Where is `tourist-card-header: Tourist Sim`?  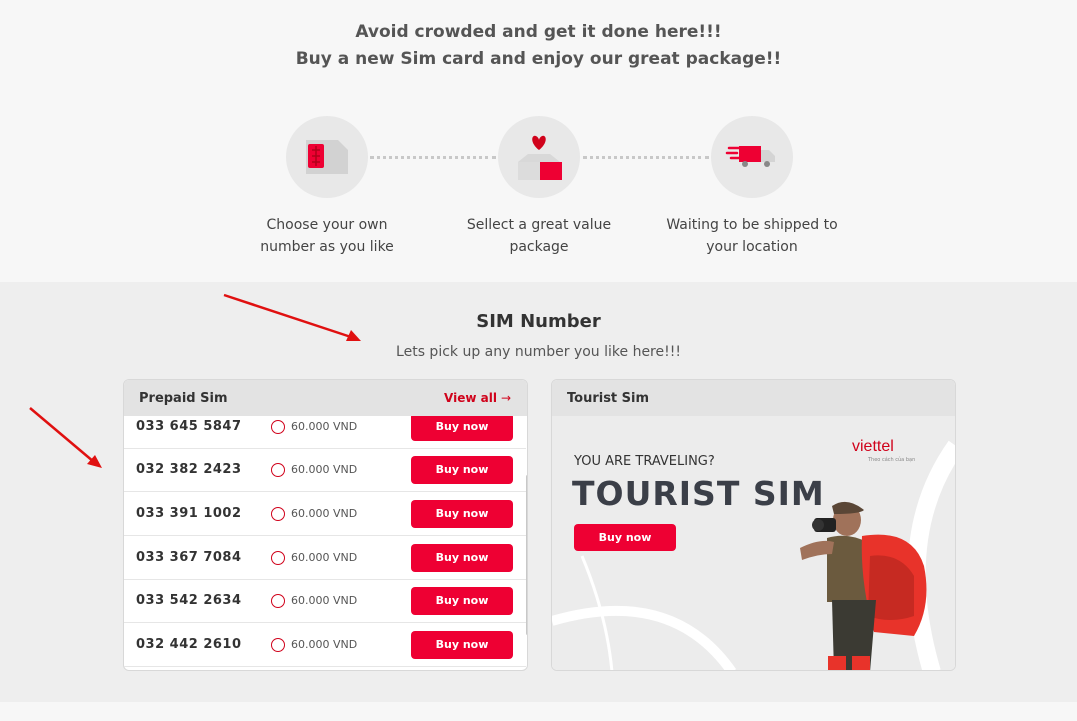 tourist-card-header: Tourist Sim is located at coordinates (753, 398).